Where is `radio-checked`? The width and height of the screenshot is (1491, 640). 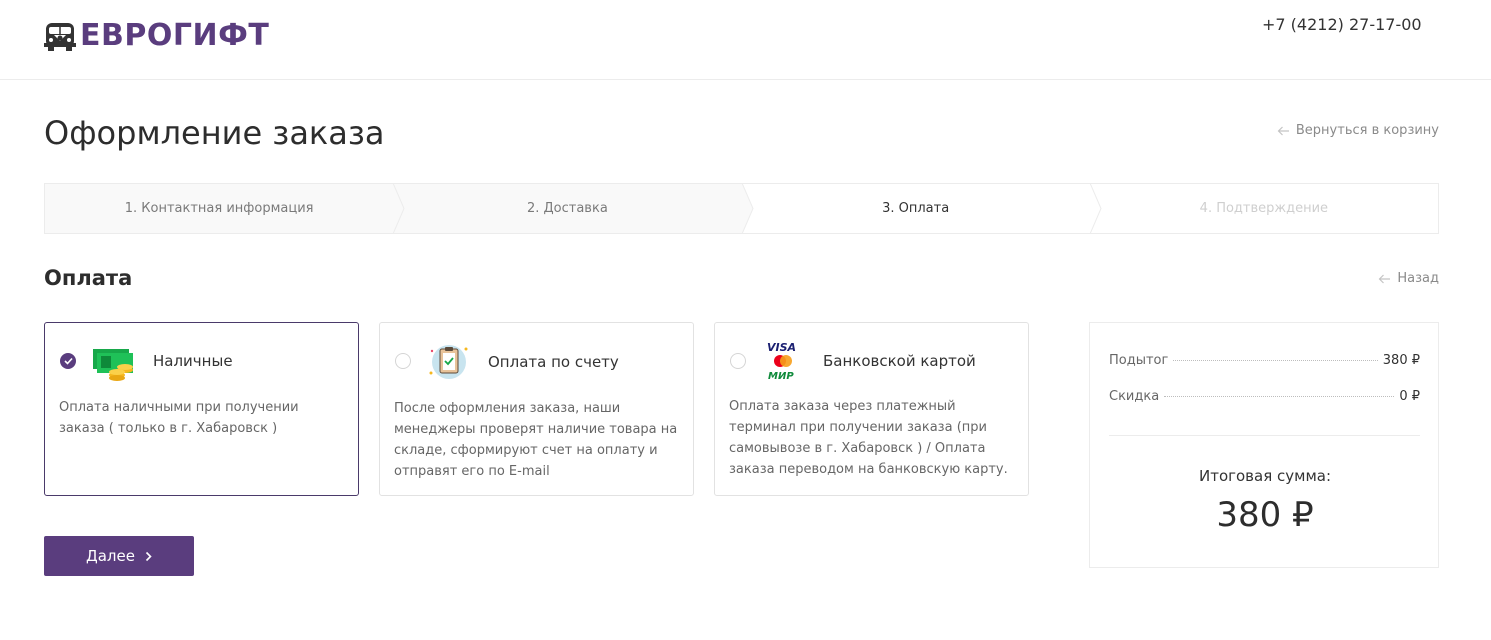 radio-checked is located at coordinates (68, 361).